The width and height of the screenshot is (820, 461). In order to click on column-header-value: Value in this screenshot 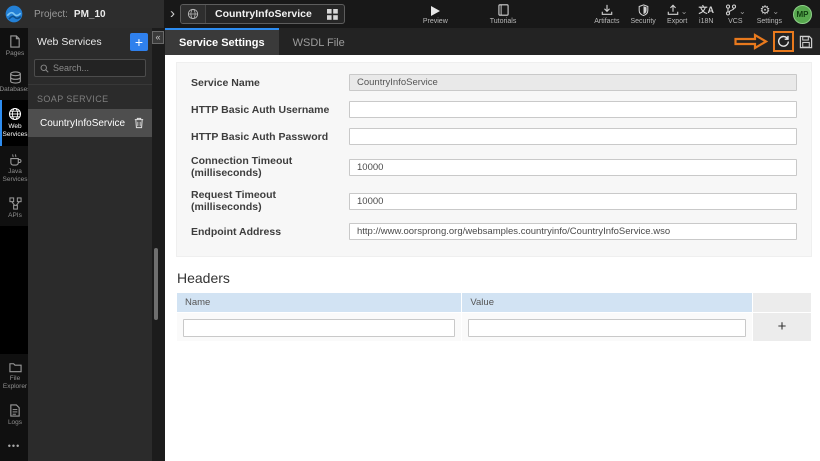, I will do `click(607, 302)`.